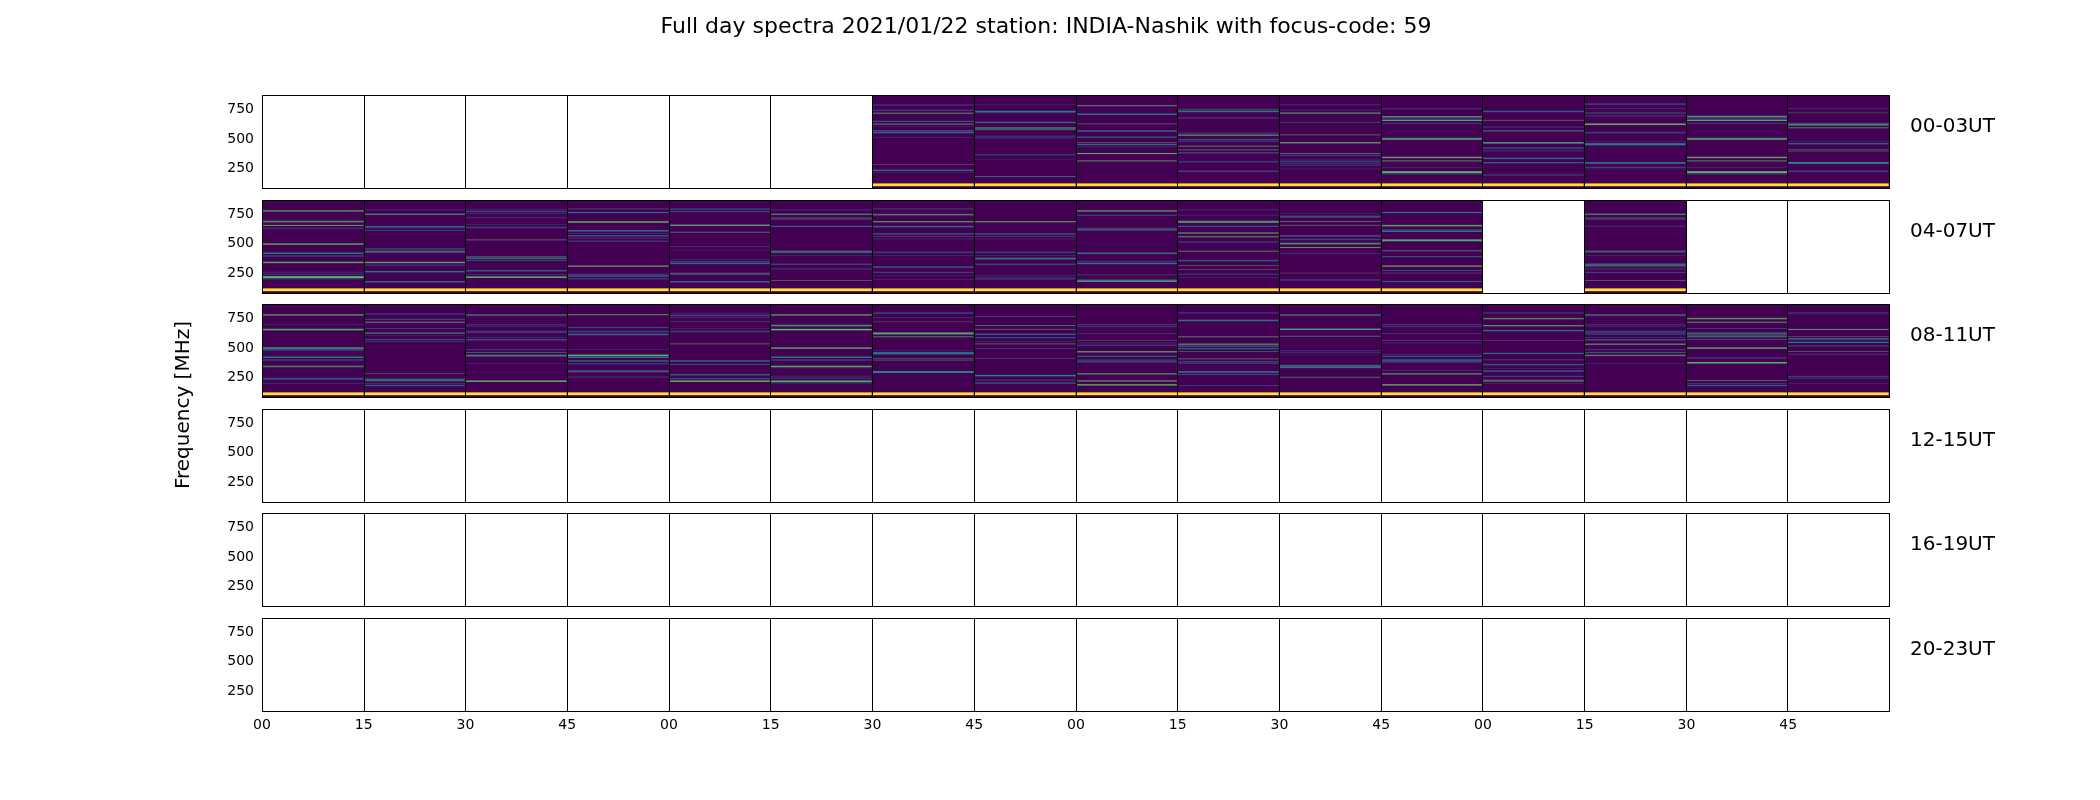 Image resolution: width=2100 pixels, height=800 pixels. What do you see at coordinates (182, 405) in the screenshot?
I see `axis-label: Frequency [MHz]` at bounding box center [182, 405].